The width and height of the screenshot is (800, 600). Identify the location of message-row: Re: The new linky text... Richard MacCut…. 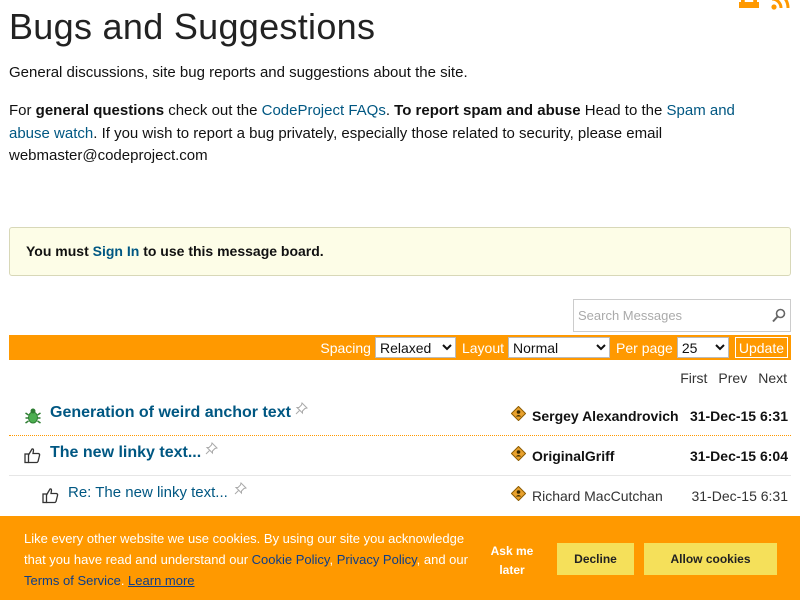
(400, 496).